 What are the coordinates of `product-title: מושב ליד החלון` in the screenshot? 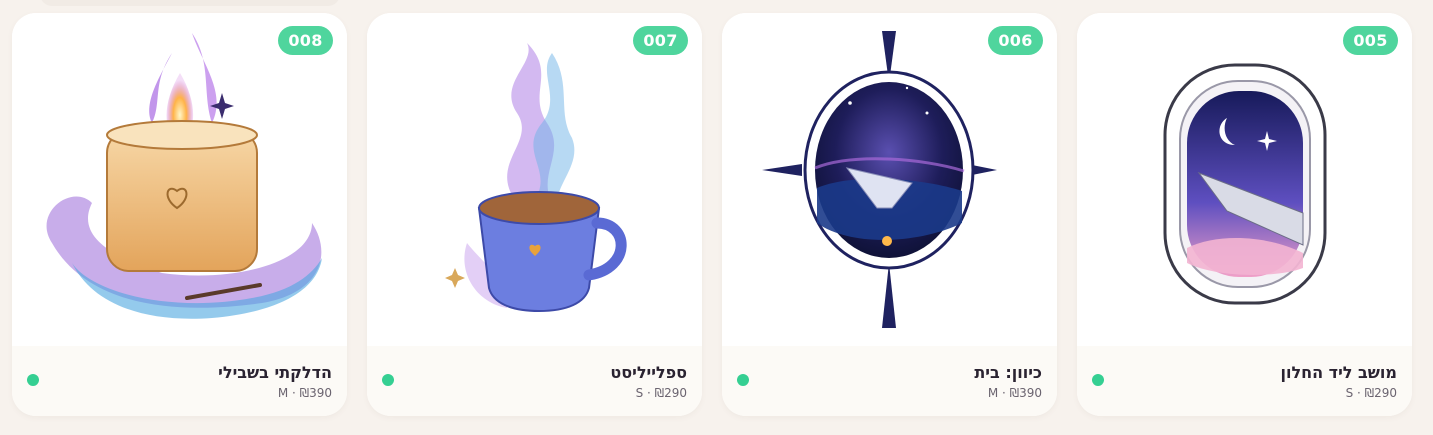 It's located at (1338, 372).